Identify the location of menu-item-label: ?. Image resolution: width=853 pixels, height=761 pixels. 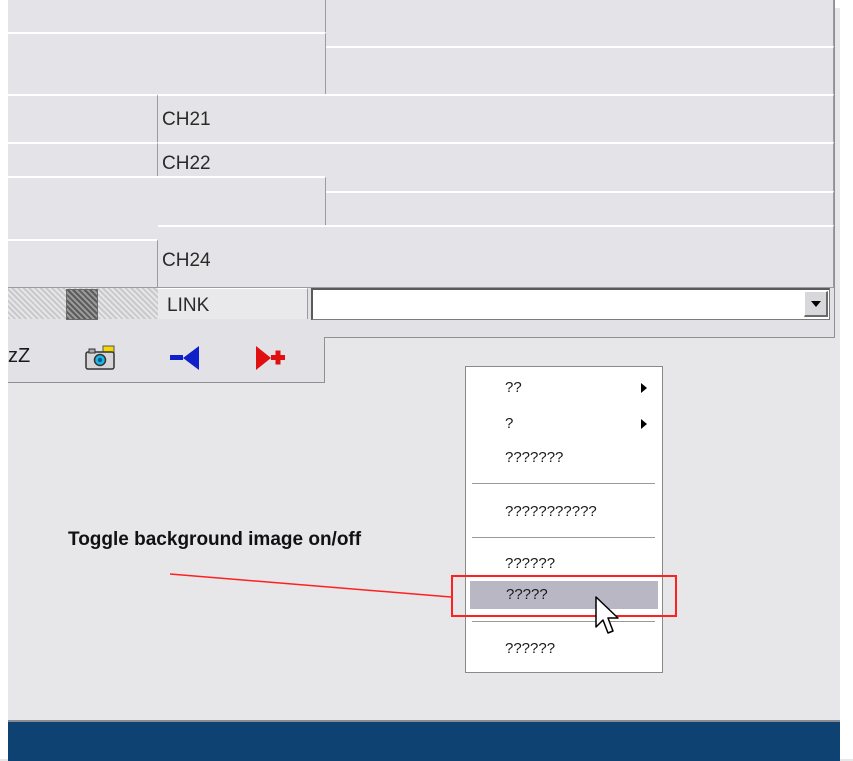
(509, 423).